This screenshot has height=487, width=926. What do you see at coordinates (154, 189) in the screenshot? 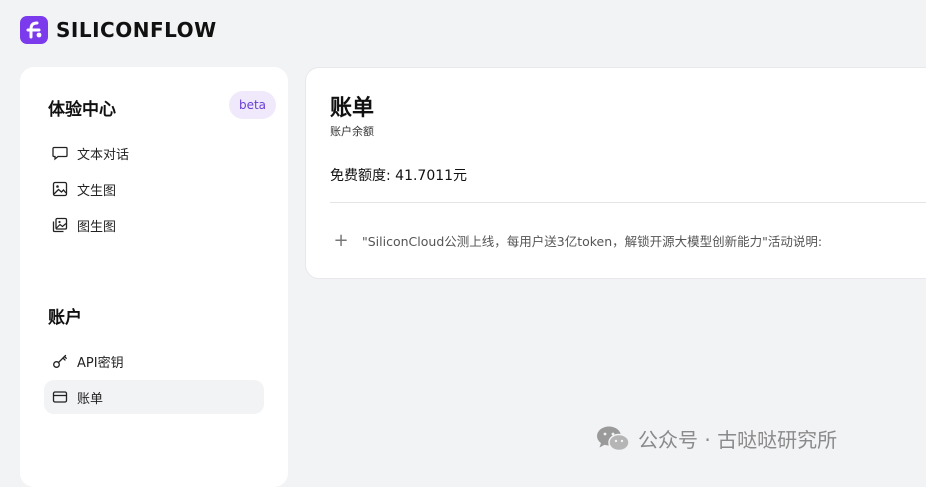
I see `sidebar-item-text-to-image: 文生图` at bounding box center [154, 189].